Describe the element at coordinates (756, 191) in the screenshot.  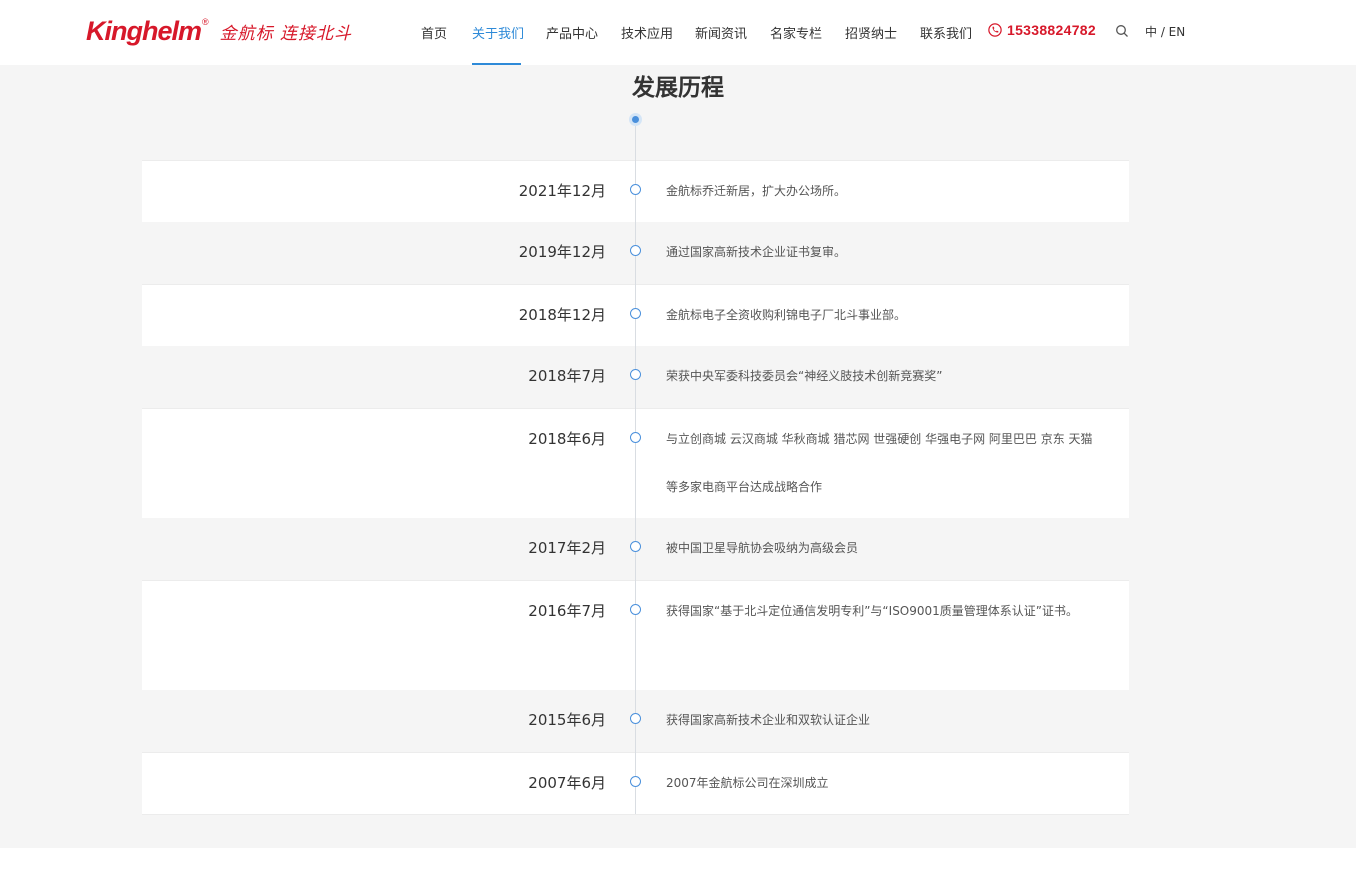
I see `timeline-text: 金航标乔迁新居，扩大办公场所。` at that location.